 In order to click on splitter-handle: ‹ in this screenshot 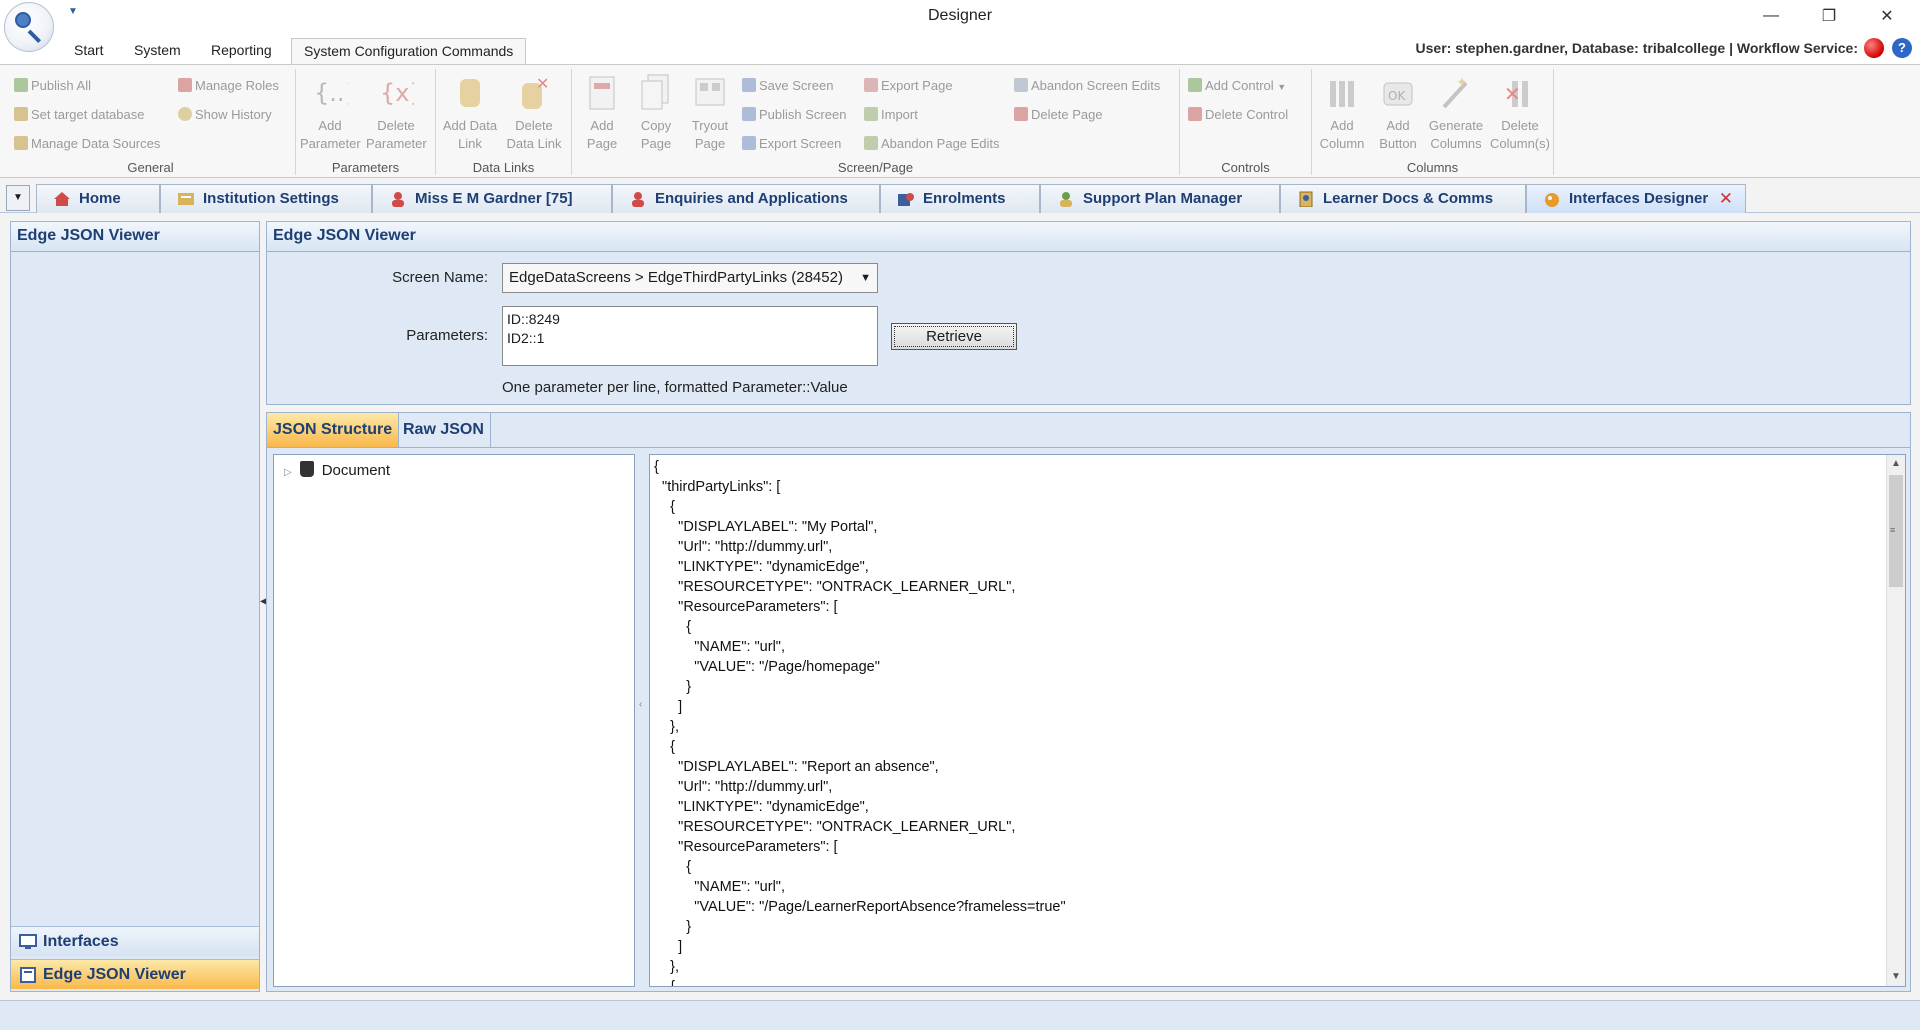, I will do `click(640, 704)`.